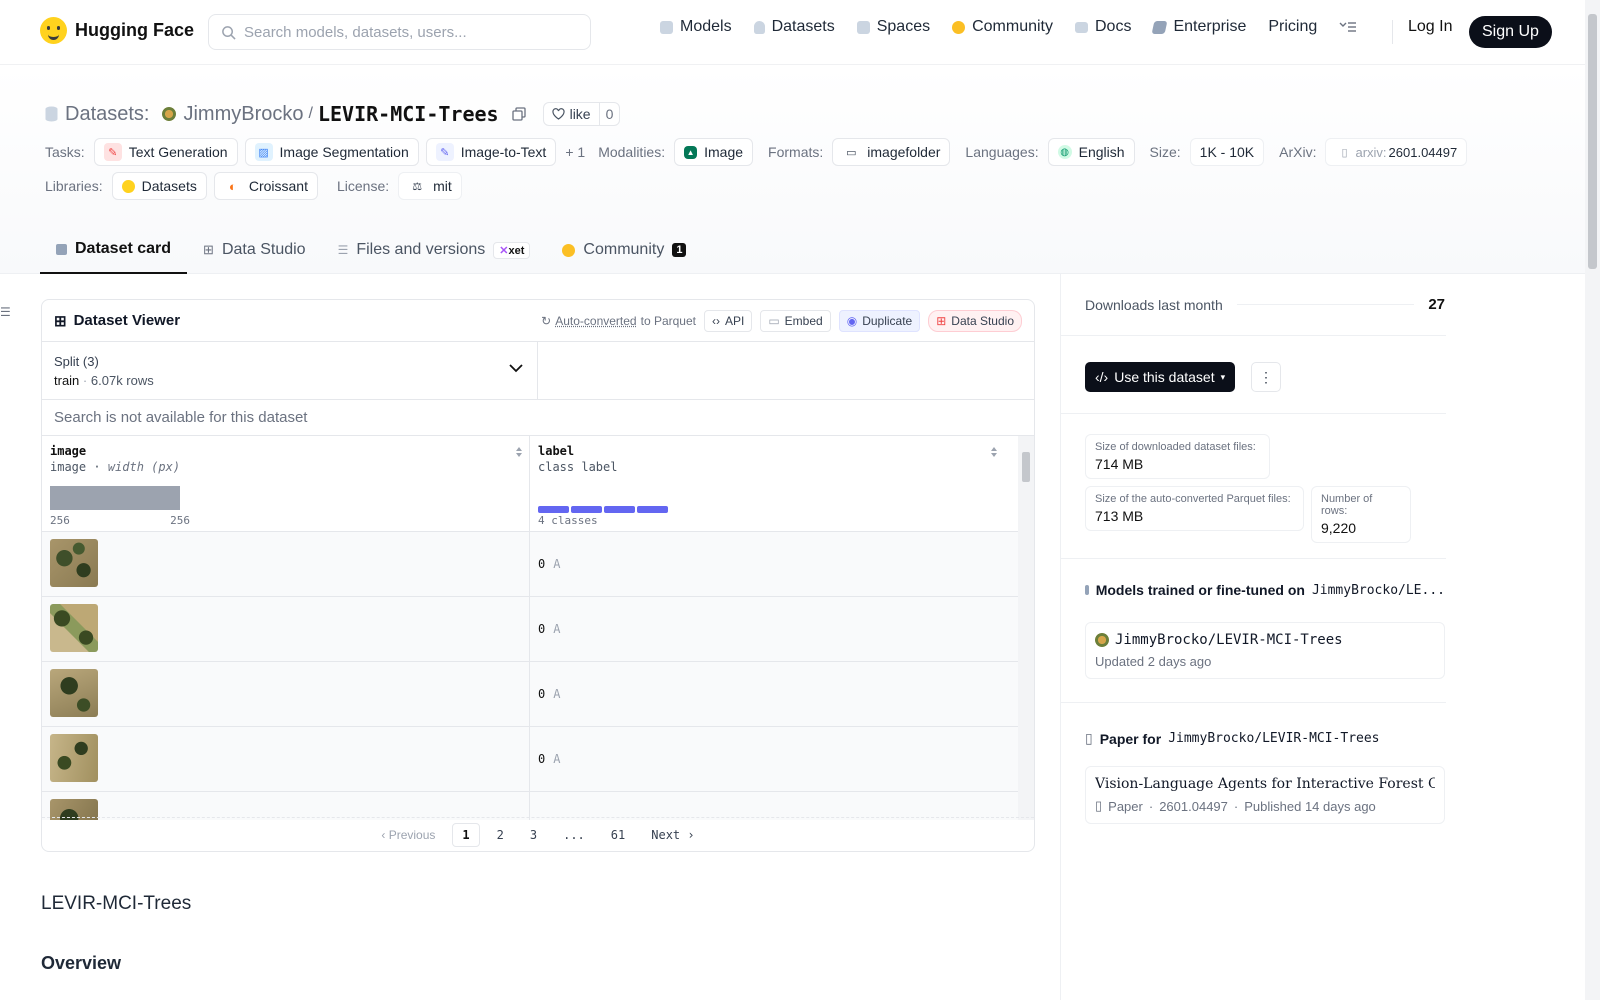 The image size is (1600, 1000). What do you see at coordinates (165, 152) in the screenshot?
I see `tag-text-generation: ✎ Text Generation` at bounding box center [165, 152].